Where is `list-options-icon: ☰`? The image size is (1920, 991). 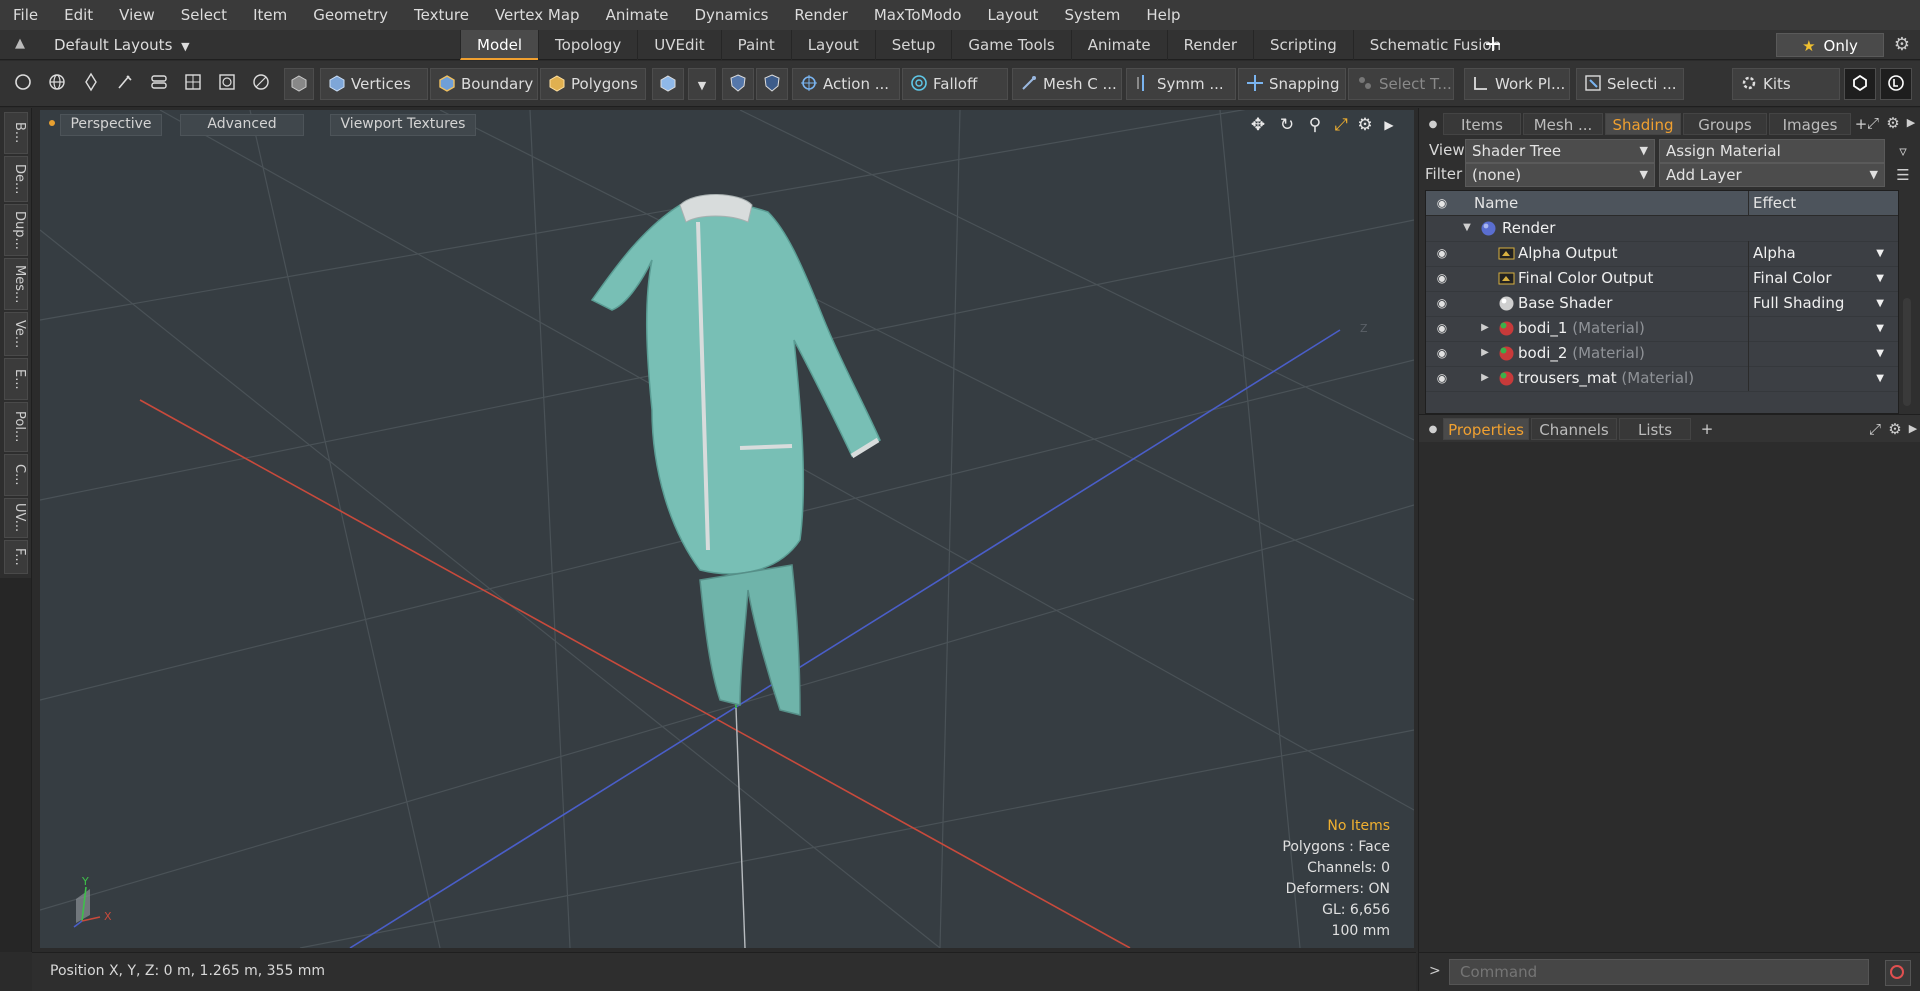 list-options-icon: ☰ is located at coordinates (1903, 175).